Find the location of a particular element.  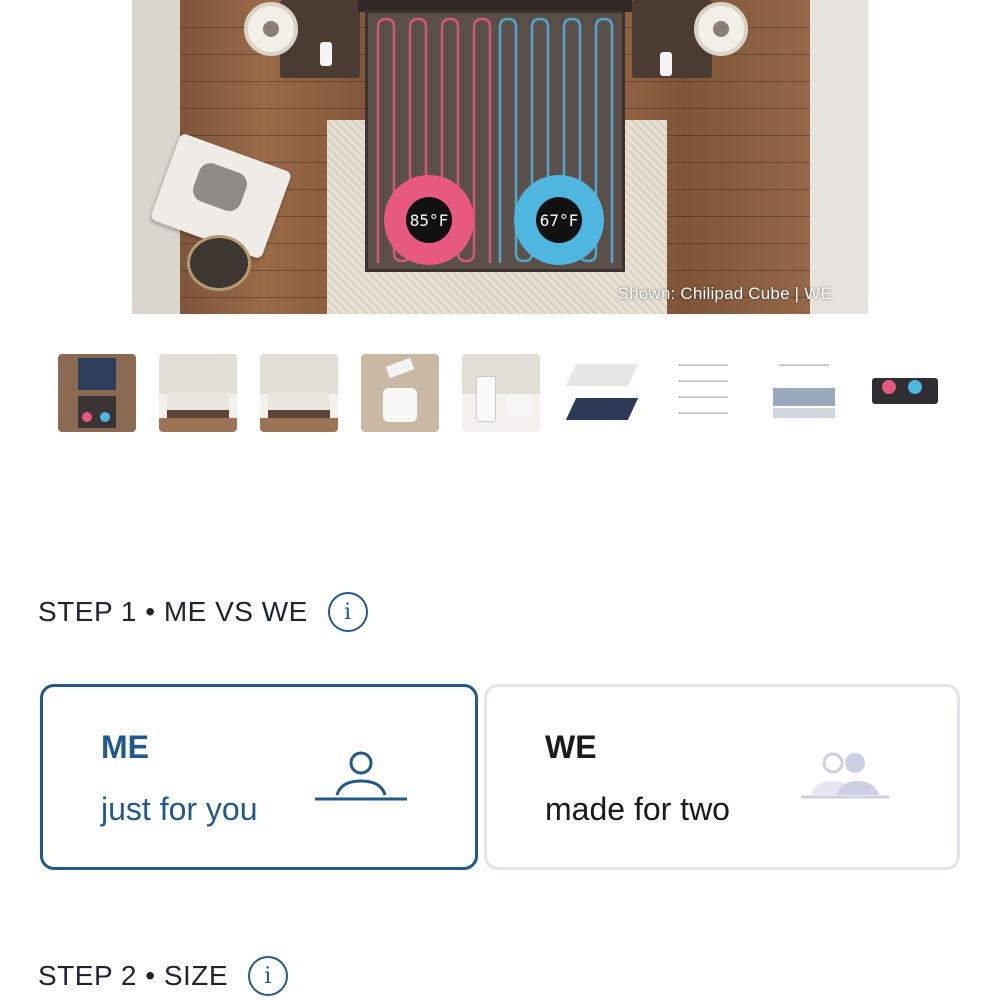

two-people-icon is located at coordinates (845, 775).